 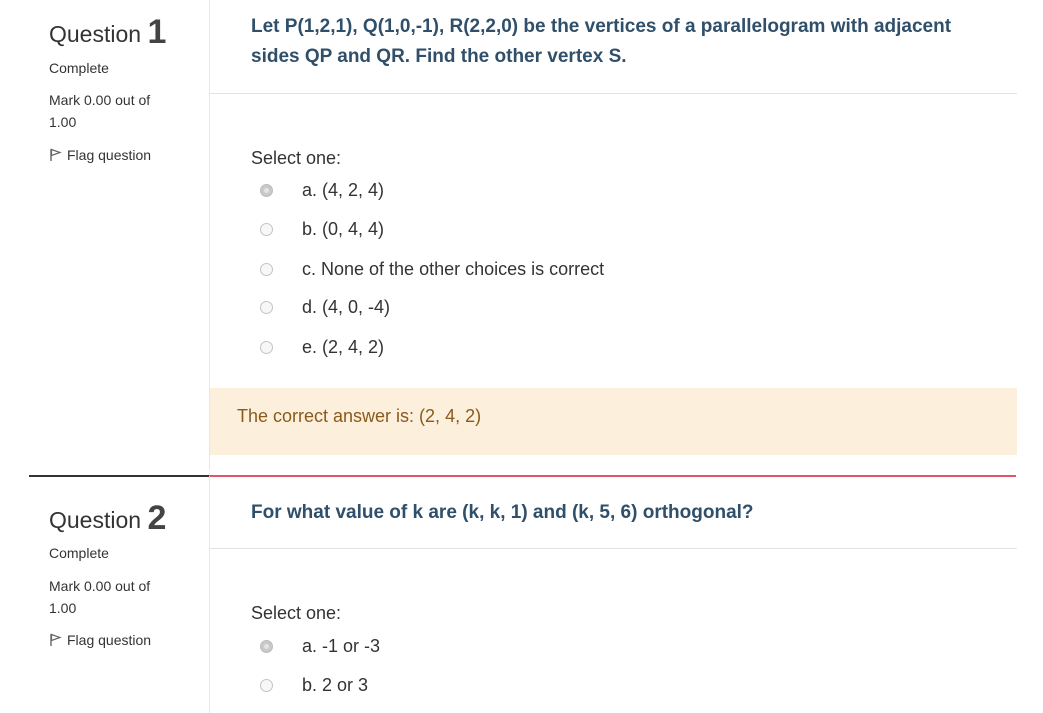 What do you see at coordinates (510, 688) in the screenshot?
I see `answer-option-b: b. 2 or 3` at bounding box center [510, 688].